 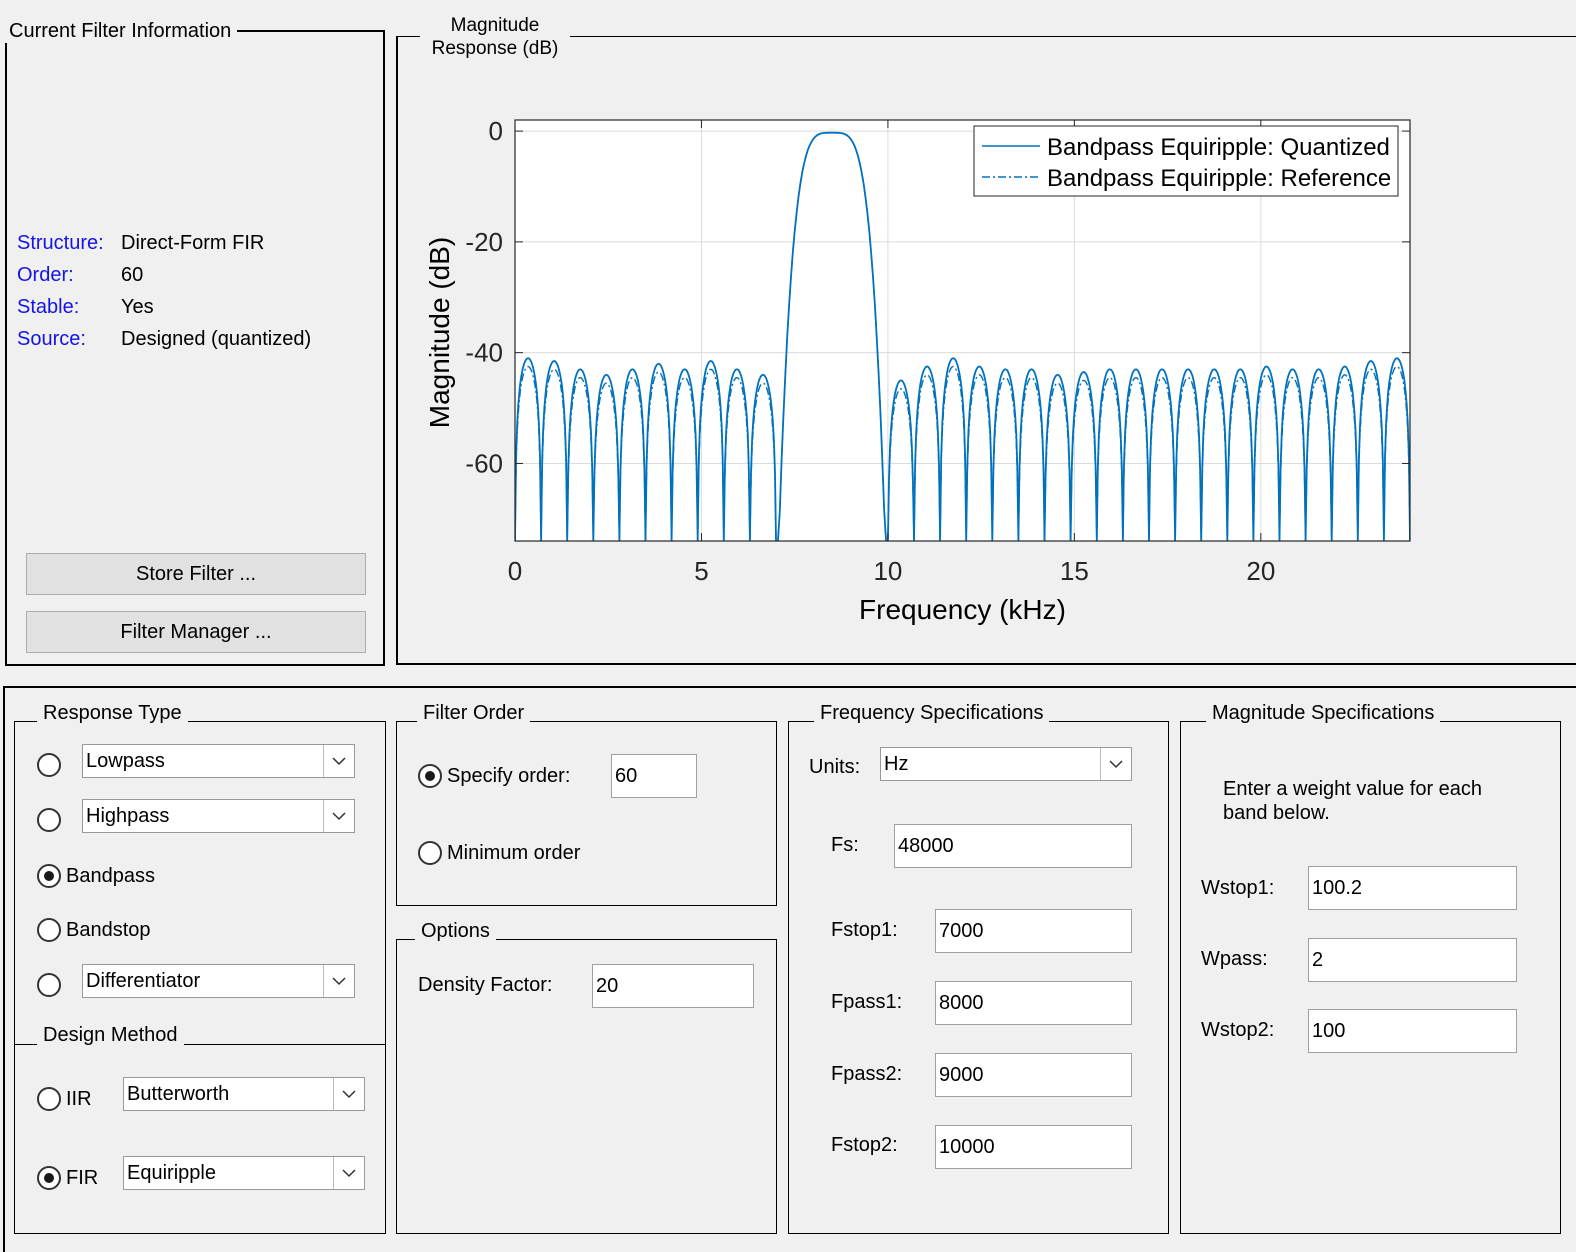 What do you see at coordinates (218, 761) in the screenshot?
I see `lowpass-dropdown: Lowpass` at bounding box center [218, 761].